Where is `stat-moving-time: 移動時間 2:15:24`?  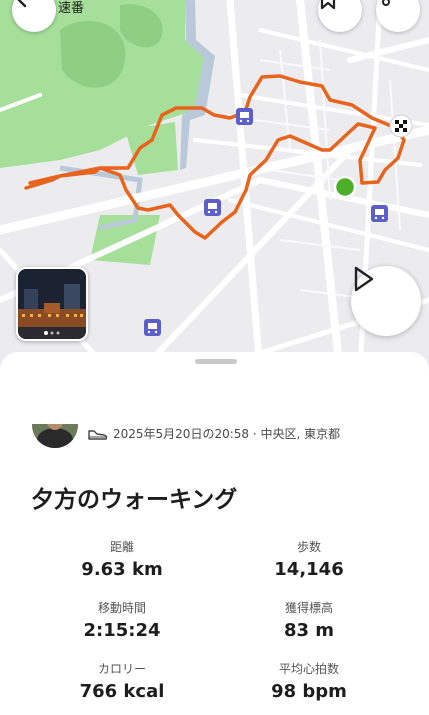
stat-moving-time: 移動時間 2:15:24 is located at coordinates (122, 620).